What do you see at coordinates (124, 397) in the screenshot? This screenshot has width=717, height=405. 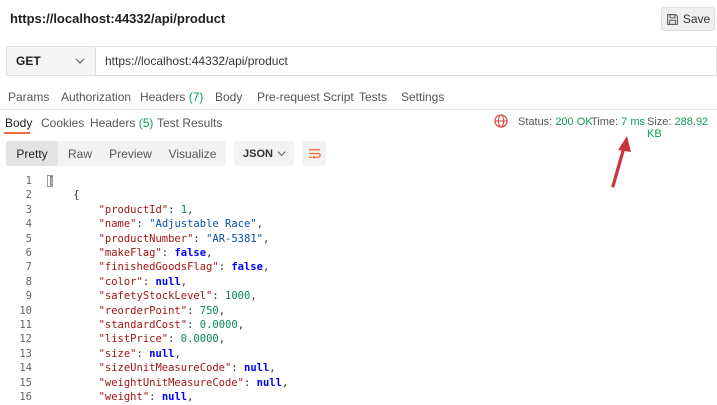 I see `json-key: "weight"` at bounding box center [124, 397].